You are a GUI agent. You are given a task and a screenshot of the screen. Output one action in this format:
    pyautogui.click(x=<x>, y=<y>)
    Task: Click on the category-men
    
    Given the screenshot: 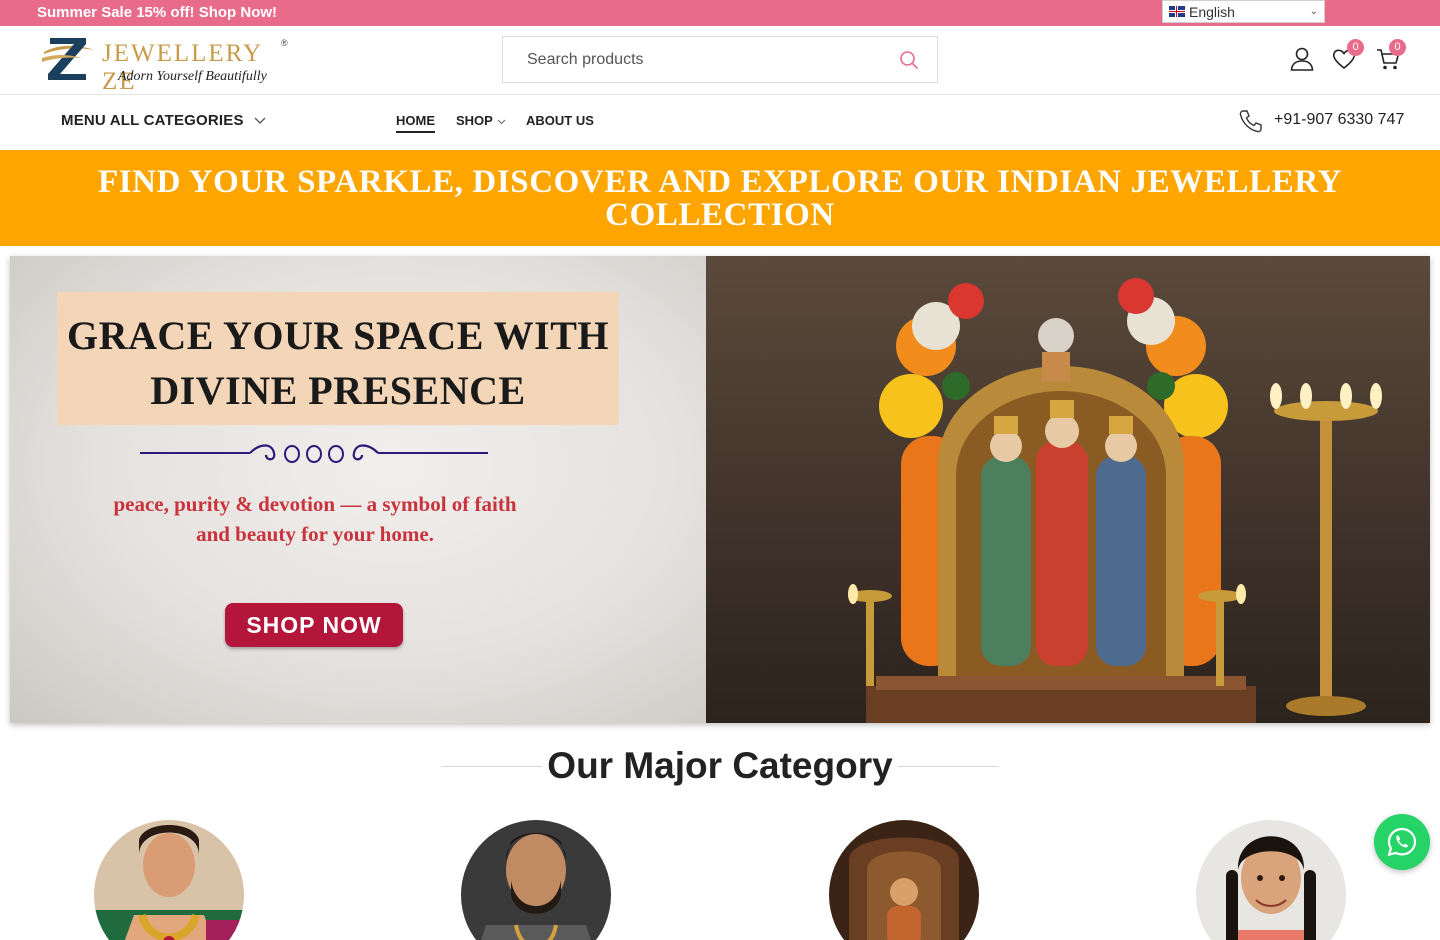 What is the action you would take?
    pyautogui.click(x=536, y=880)
    